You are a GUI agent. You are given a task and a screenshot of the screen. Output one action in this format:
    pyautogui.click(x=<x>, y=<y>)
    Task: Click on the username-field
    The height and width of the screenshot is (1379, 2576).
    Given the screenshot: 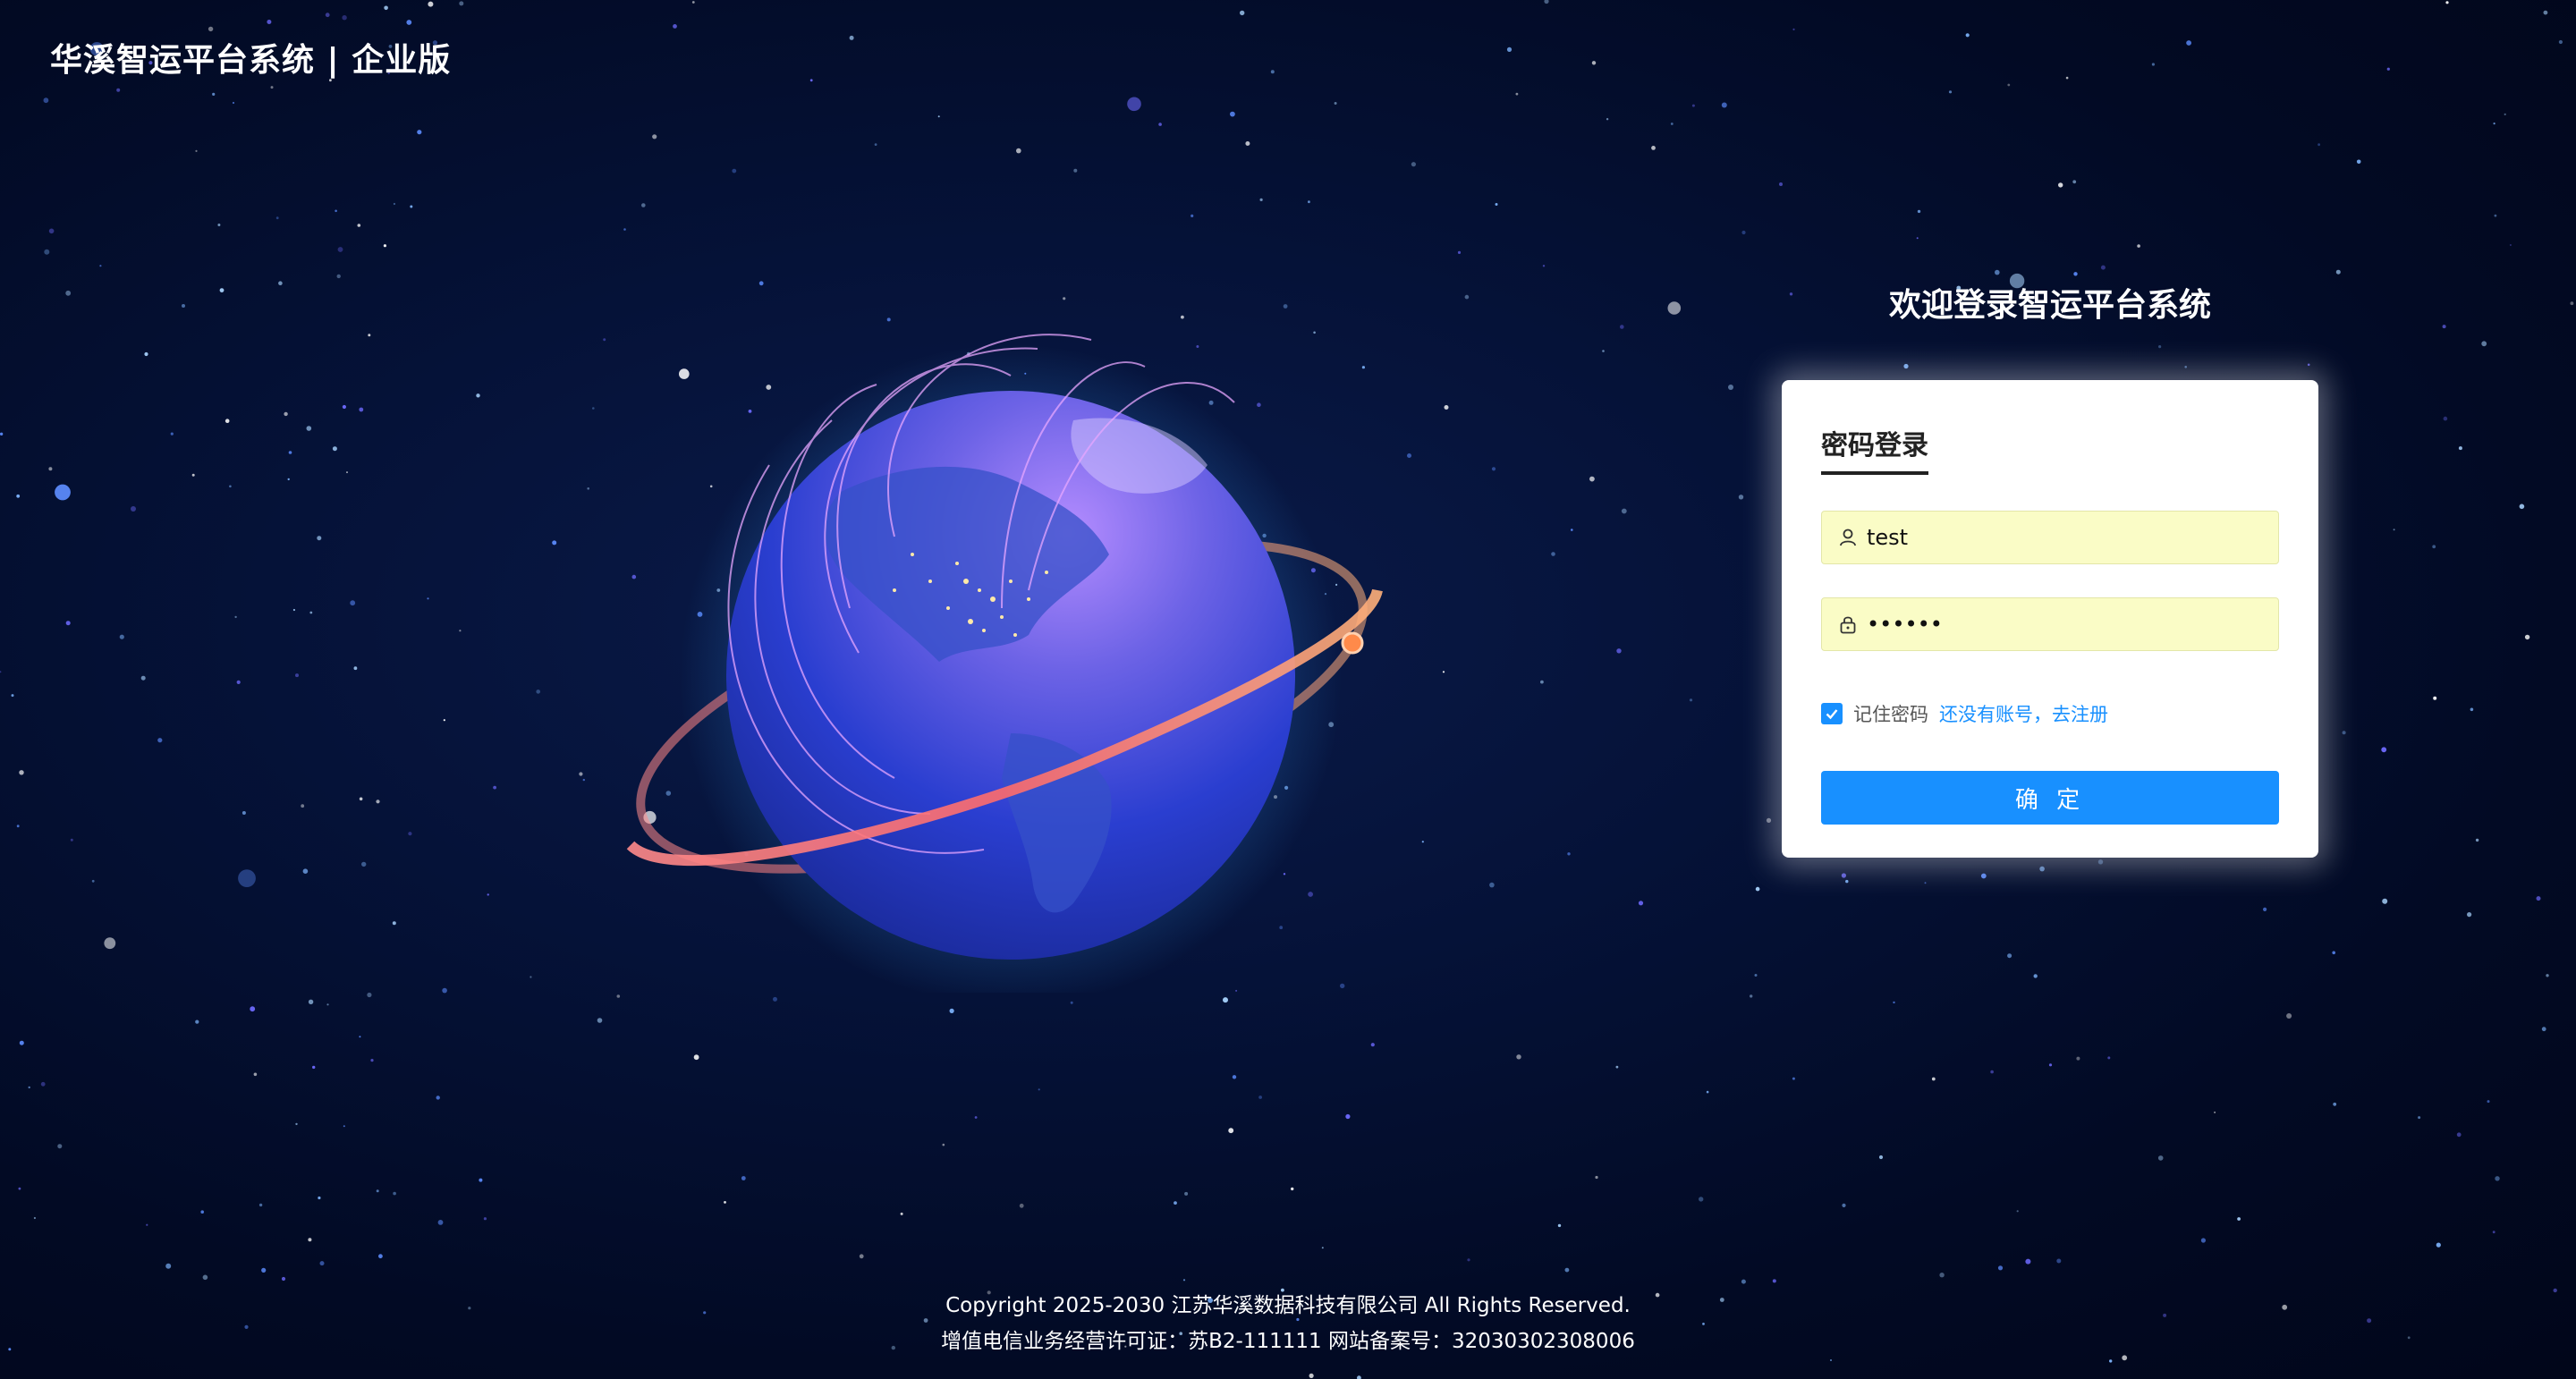 What is the action you would take?
    pyautogui.click(x=2050, y=537)
    